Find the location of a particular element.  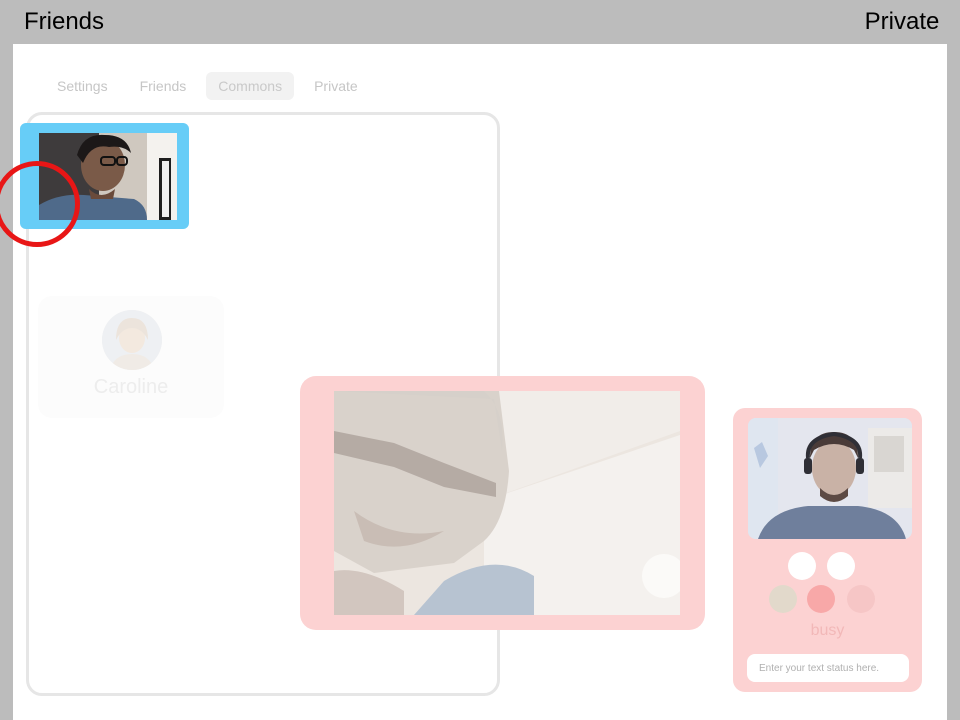

tab-bar: Settings Friends Commons Private is located at coordinates (207, 86).